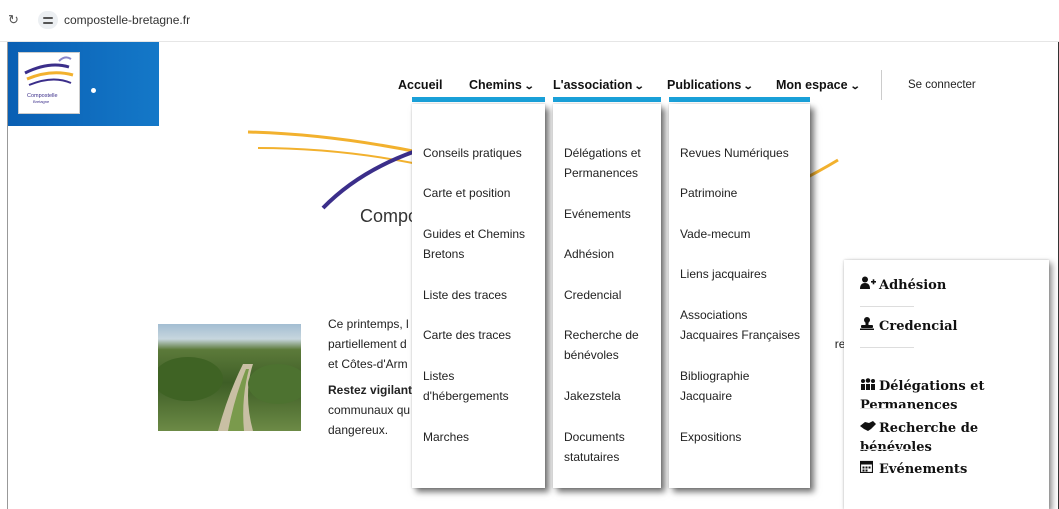  I want to click on nav-accueil-label: Accueil, so click(420, 85).